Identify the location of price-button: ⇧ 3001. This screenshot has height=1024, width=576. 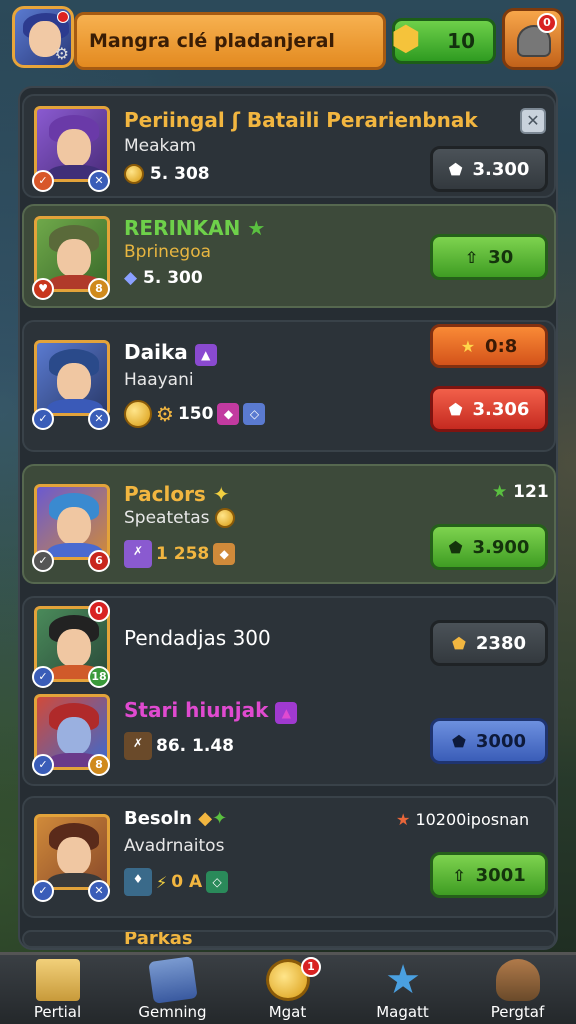
(489, 875).